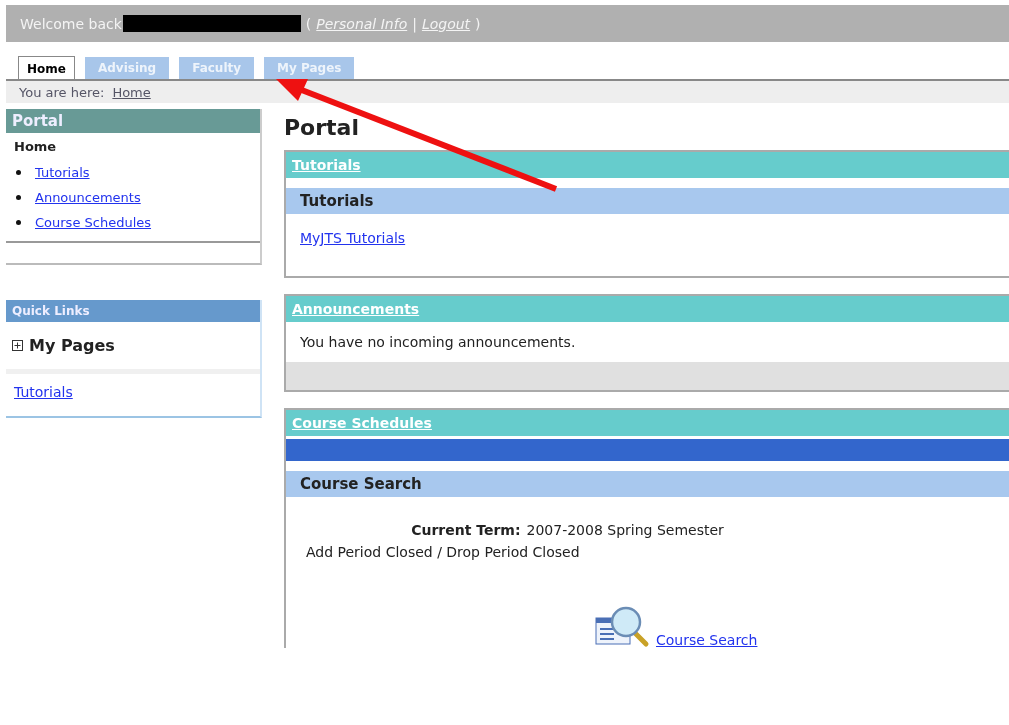 The height and width of the screenshot is (725, 1009). I want to click on sidebar-link: Tutorials, so click(62, 172).